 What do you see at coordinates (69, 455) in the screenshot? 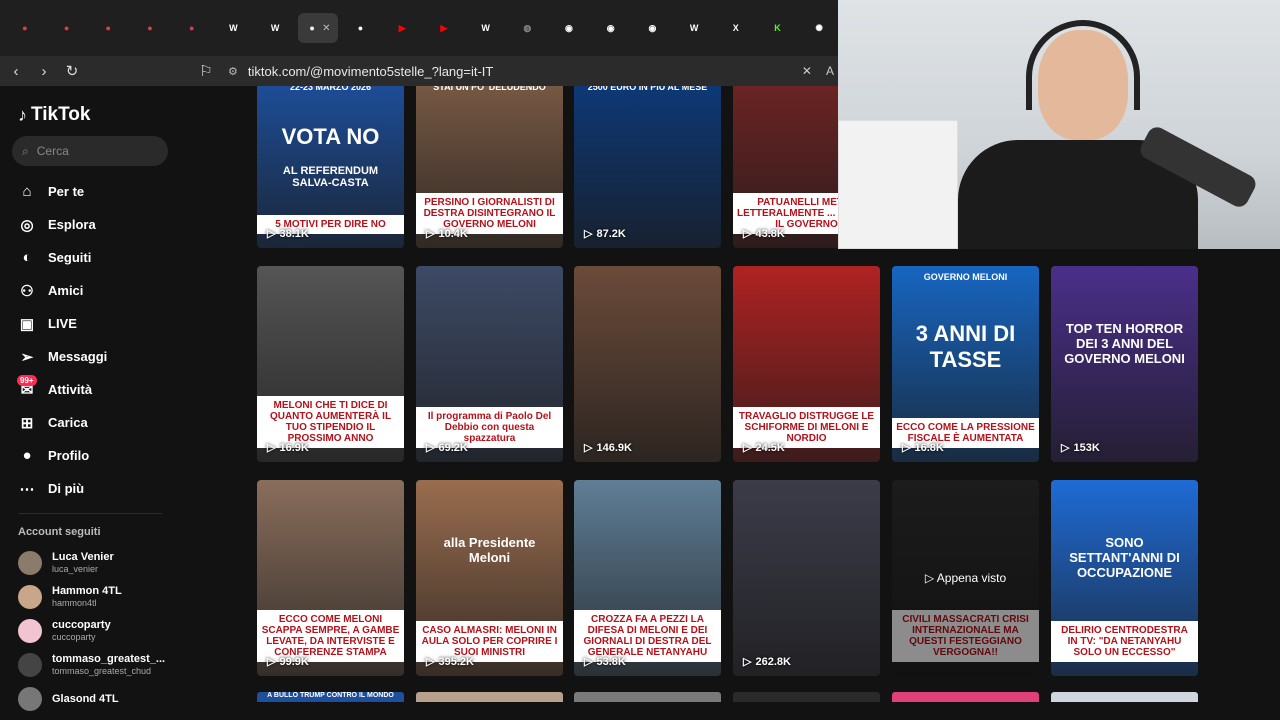
I see `sidebar-item-label: Profilo` at bounding box center [69, 455].